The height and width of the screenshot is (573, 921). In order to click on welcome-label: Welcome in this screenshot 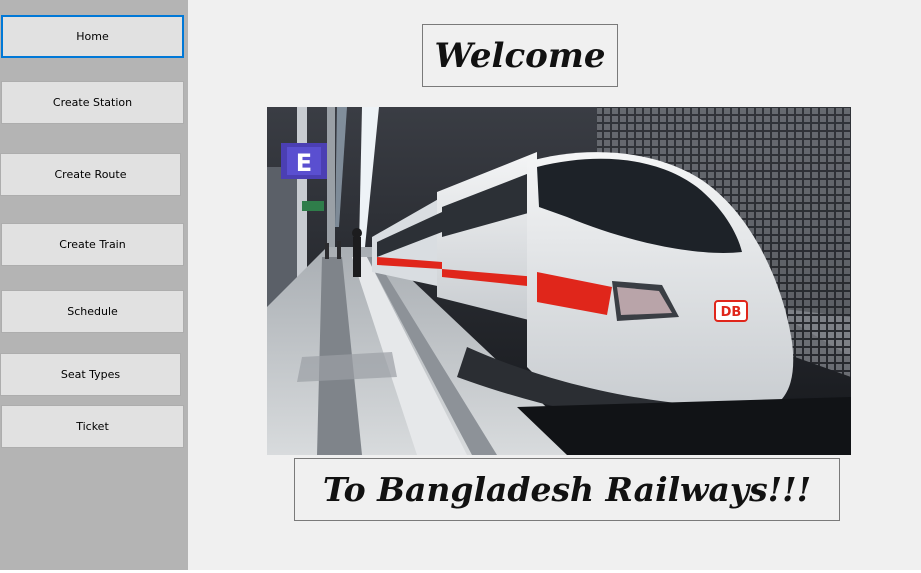, I will do `click(520, 55)`.